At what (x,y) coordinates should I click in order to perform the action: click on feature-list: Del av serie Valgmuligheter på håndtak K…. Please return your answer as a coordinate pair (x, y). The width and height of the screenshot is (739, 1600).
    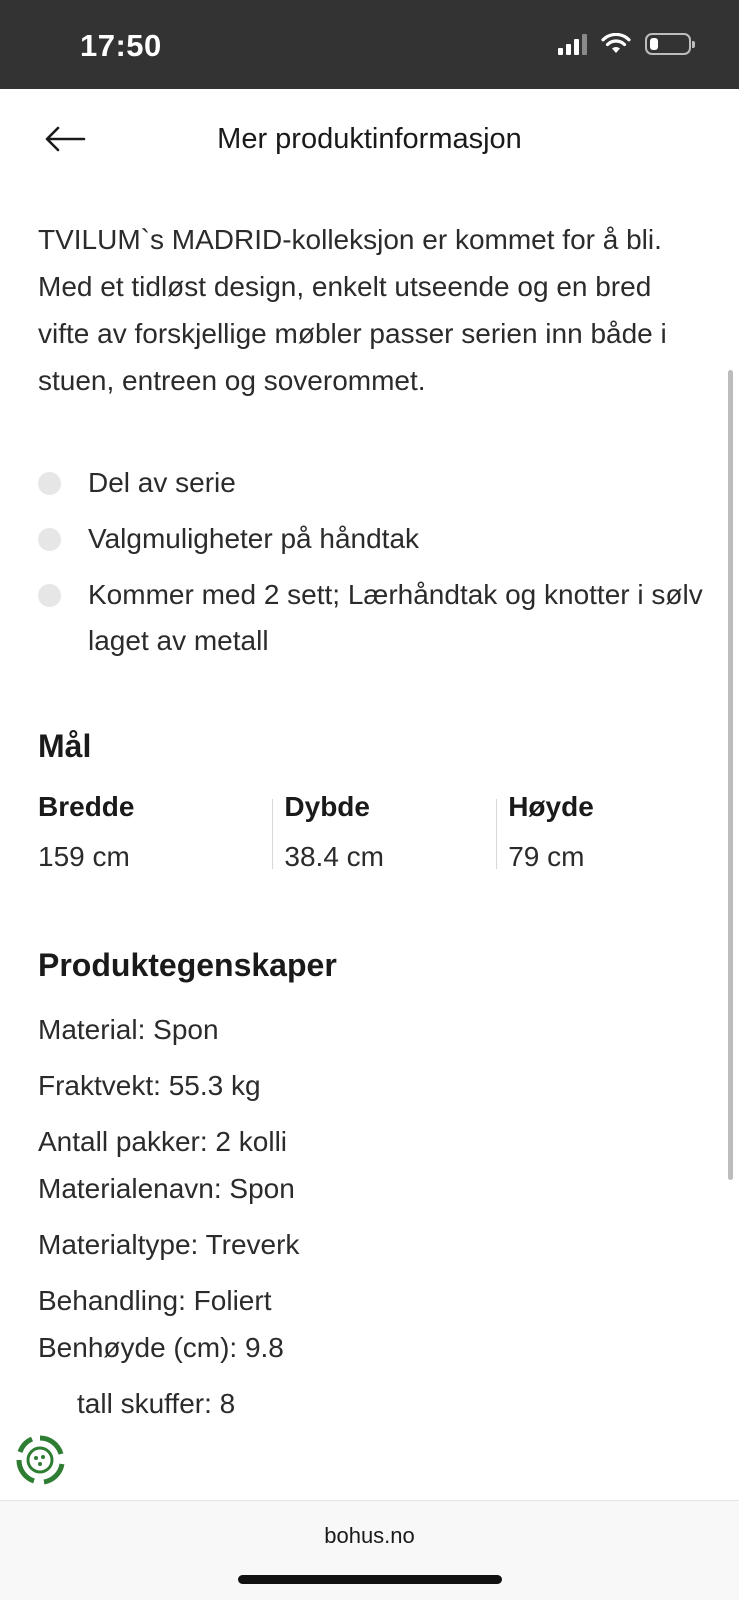
    Looking at the image, I should click on (373, 562).